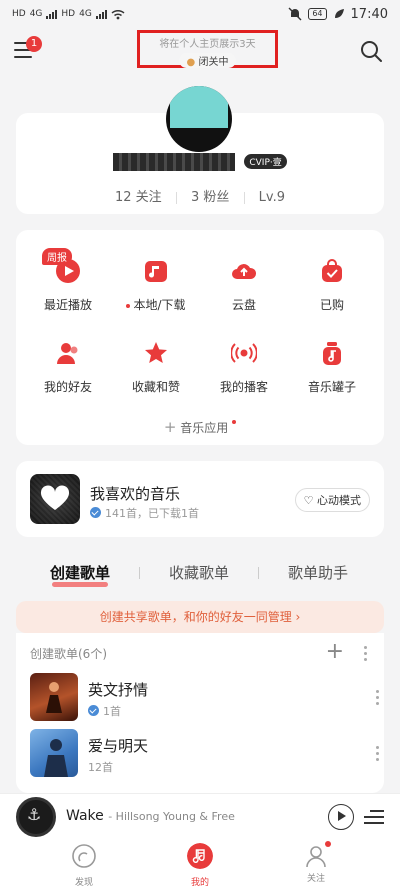  What do you see at coordinates (85, 816) in the screenshot?
I see `song-title: Wake` at bounding box center [85, 816].